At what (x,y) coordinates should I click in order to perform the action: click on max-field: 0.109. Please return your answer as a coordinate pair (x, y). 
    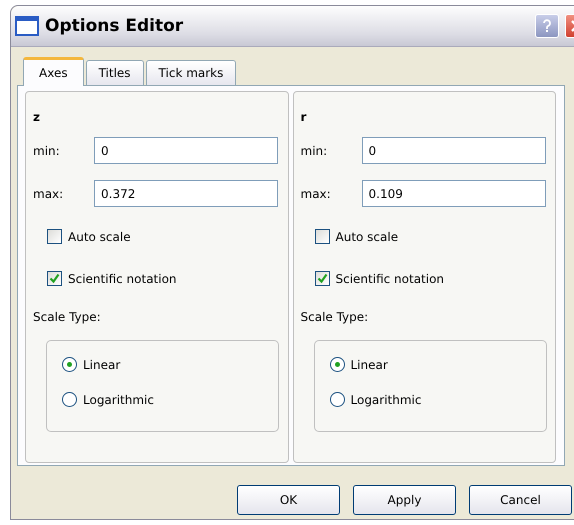
    Looking at the image, I should click on (454, 193).